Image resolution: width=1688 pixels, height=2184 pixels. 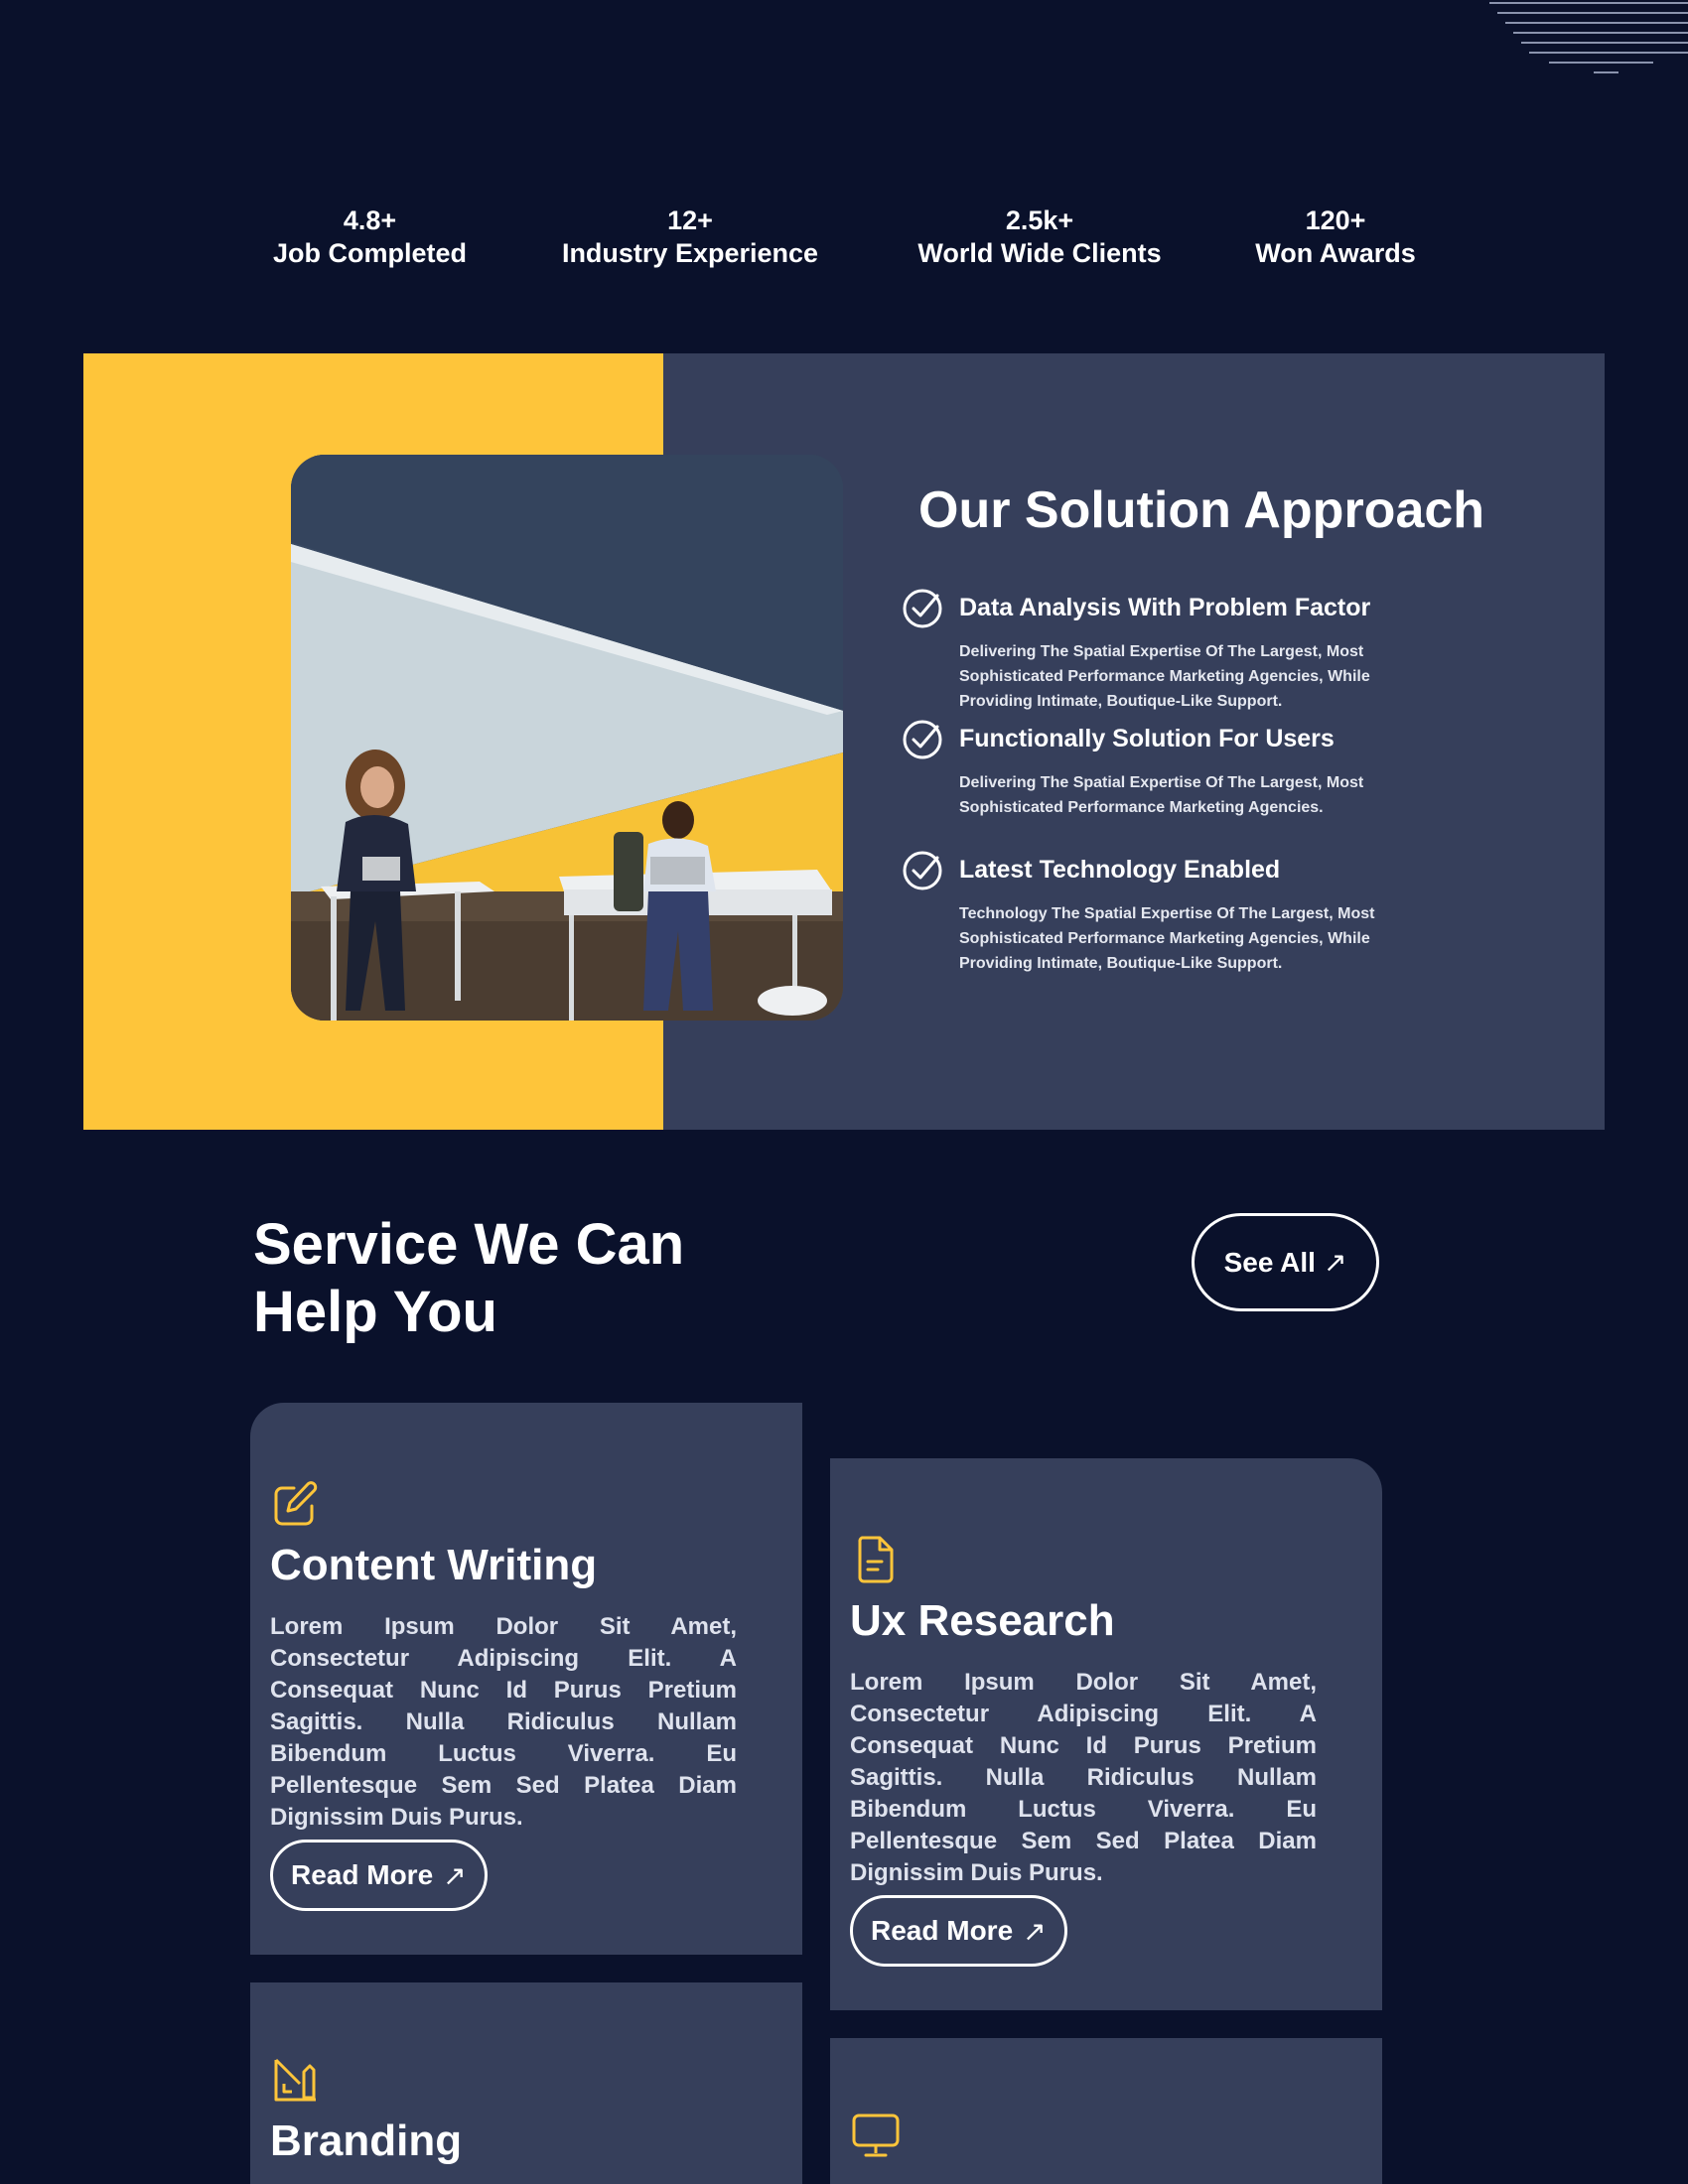 I want to click on service-card-title: Ux Research, so click(x=982, y=1620).